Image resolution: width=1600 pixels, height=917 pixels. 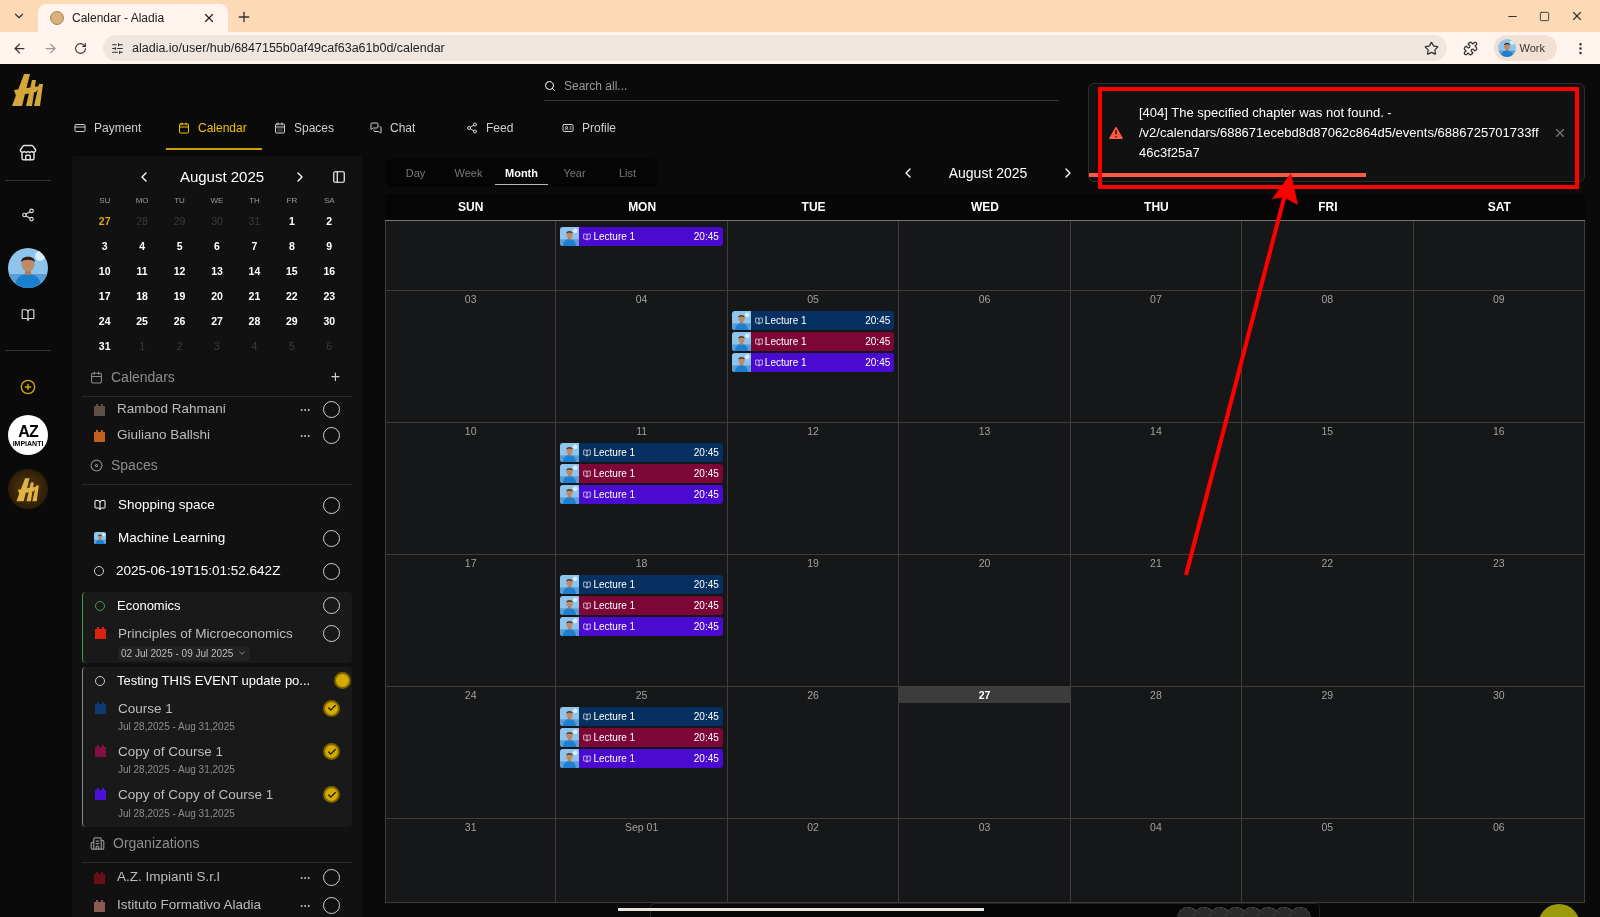 I want to click on calendar-item: Giuliano Ballshi, so click(x=217, y=435).